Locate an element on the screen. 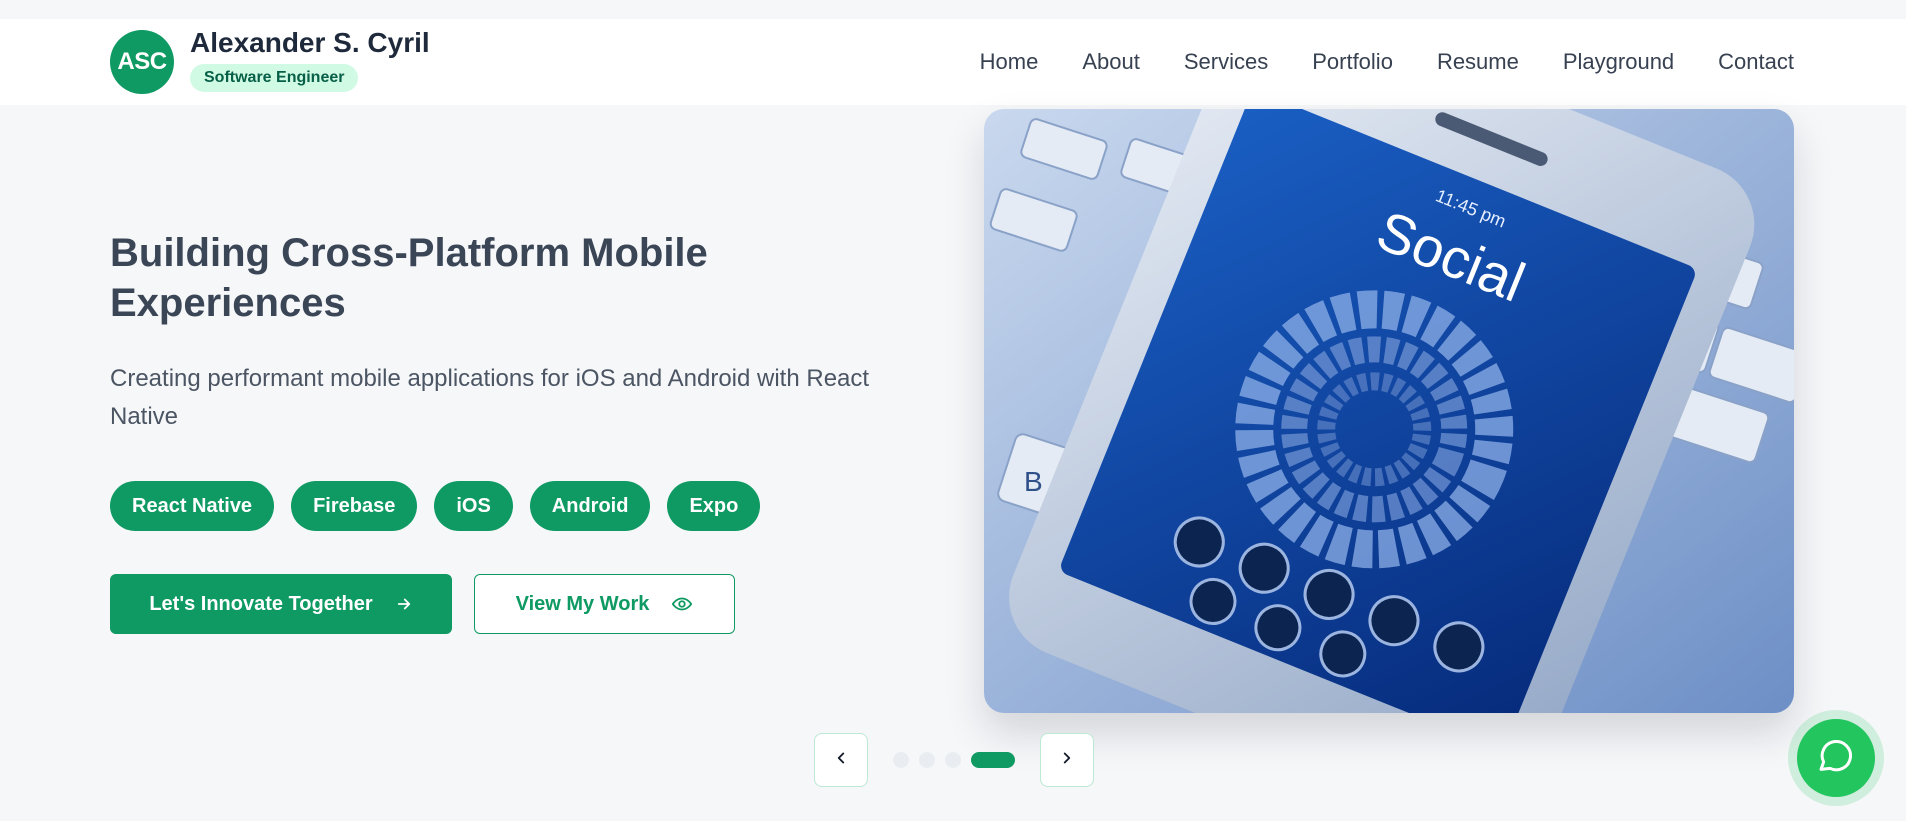 The height and width of the screenshot is (821, 1906). tech-tags: React Native Firebase iOS Android Expo is located at coordinates (443, 506).